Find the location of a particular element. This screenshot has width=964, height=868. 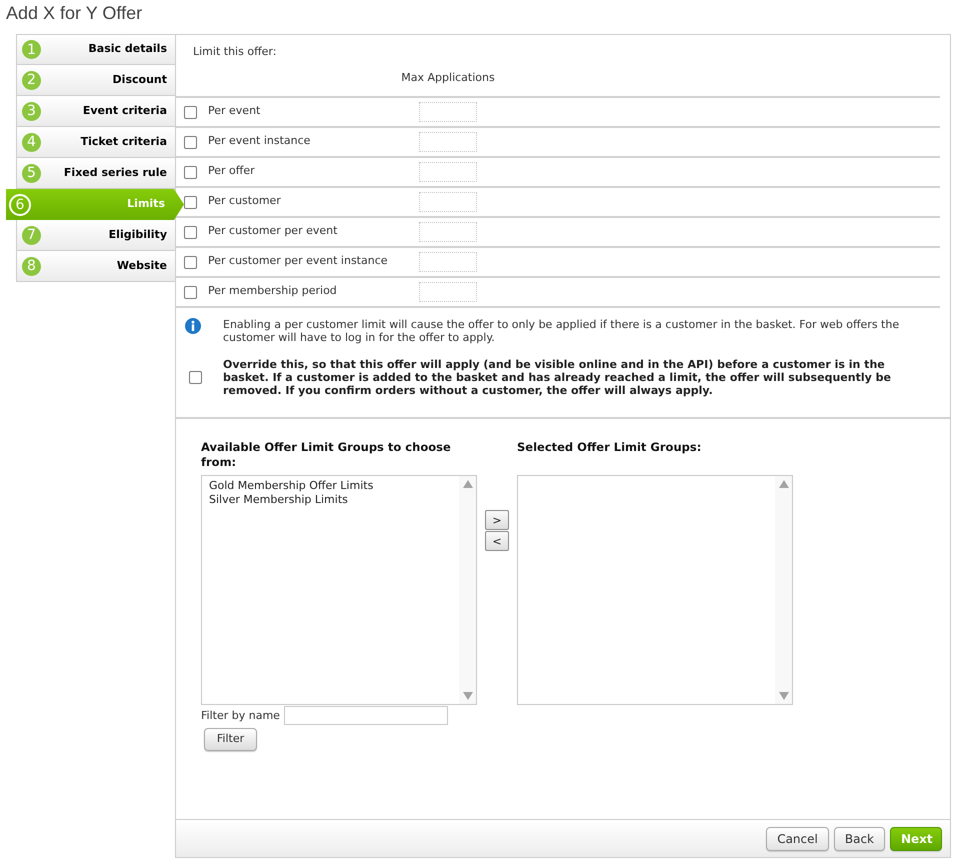

footer-button: Back is located at coordinates (859, 838).